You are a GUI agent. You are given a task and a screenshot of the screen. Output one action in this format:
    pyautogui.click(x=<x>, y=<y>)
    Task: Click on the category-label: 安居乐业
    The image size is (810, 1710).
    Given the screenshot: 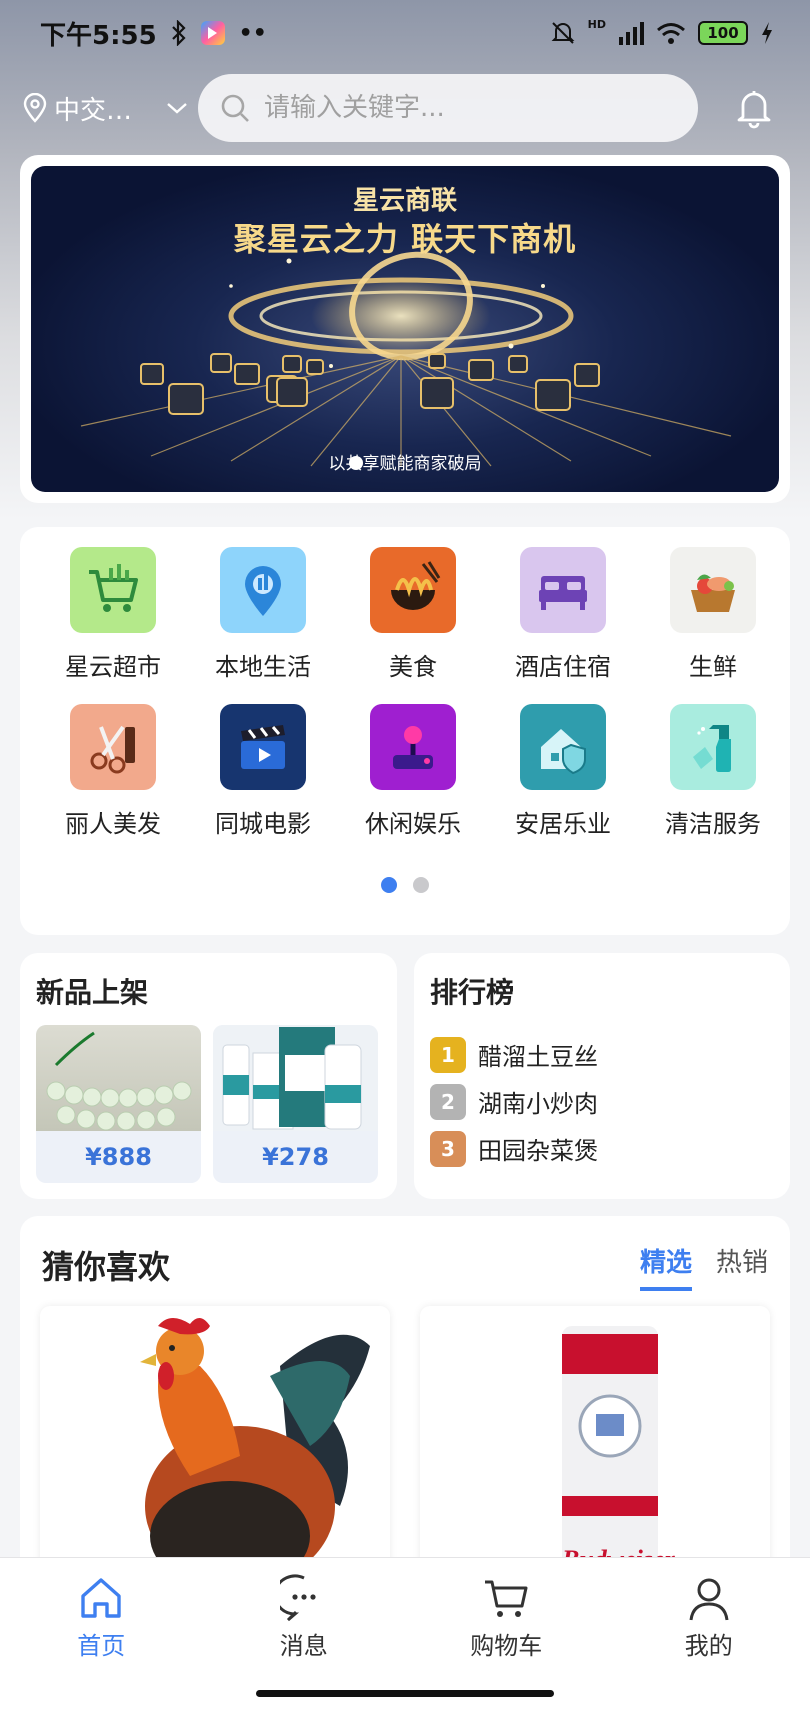 What is the action you would take?
    pyautogui.click(x=563, y=824)
    